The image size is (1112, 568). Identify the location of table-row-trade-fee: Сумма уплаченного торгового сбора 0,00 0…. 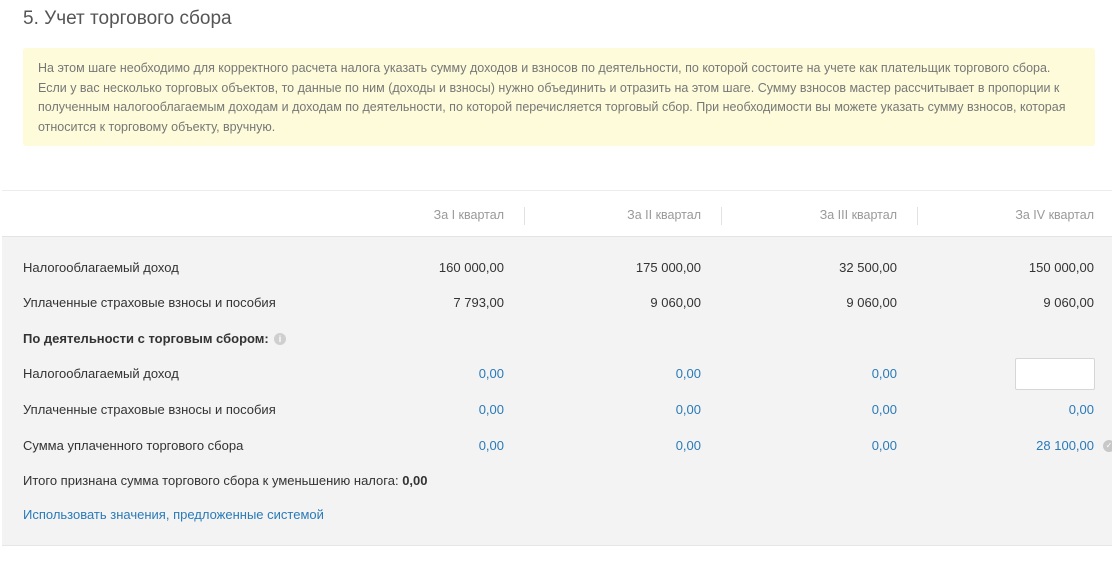
(557, 446).